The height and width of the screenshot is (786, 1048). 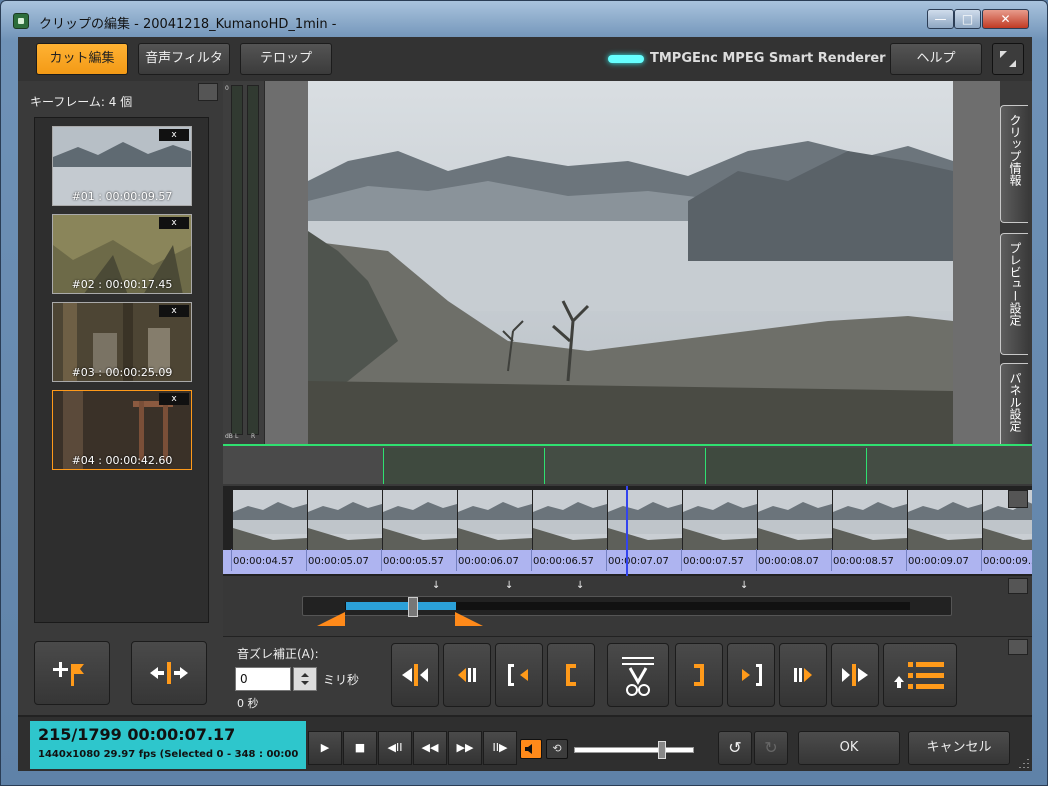 What do you see at coordinates (122, 430) in the screenshot?
I see `keyframe-item: x #04 : 00:00:42.60` at bounding box center [122, 430].